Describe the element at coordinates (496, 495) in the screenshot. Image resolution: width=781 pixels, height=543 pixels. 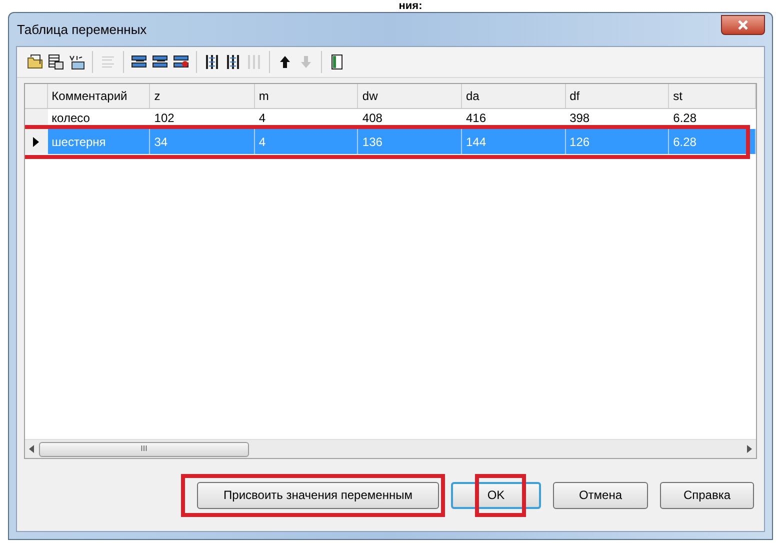
I see `dialog-button: OK` at that location.